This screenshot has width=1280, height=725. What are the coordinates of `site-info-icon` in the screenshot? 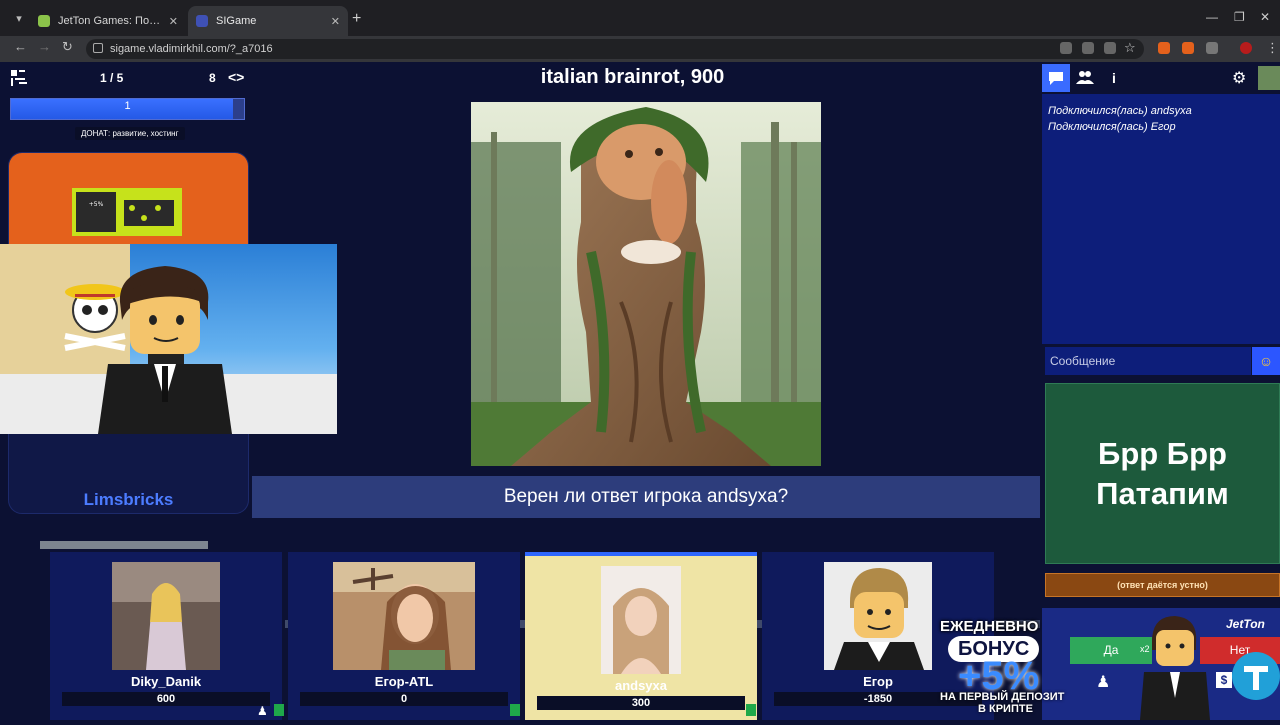 It's located at (98, 48).